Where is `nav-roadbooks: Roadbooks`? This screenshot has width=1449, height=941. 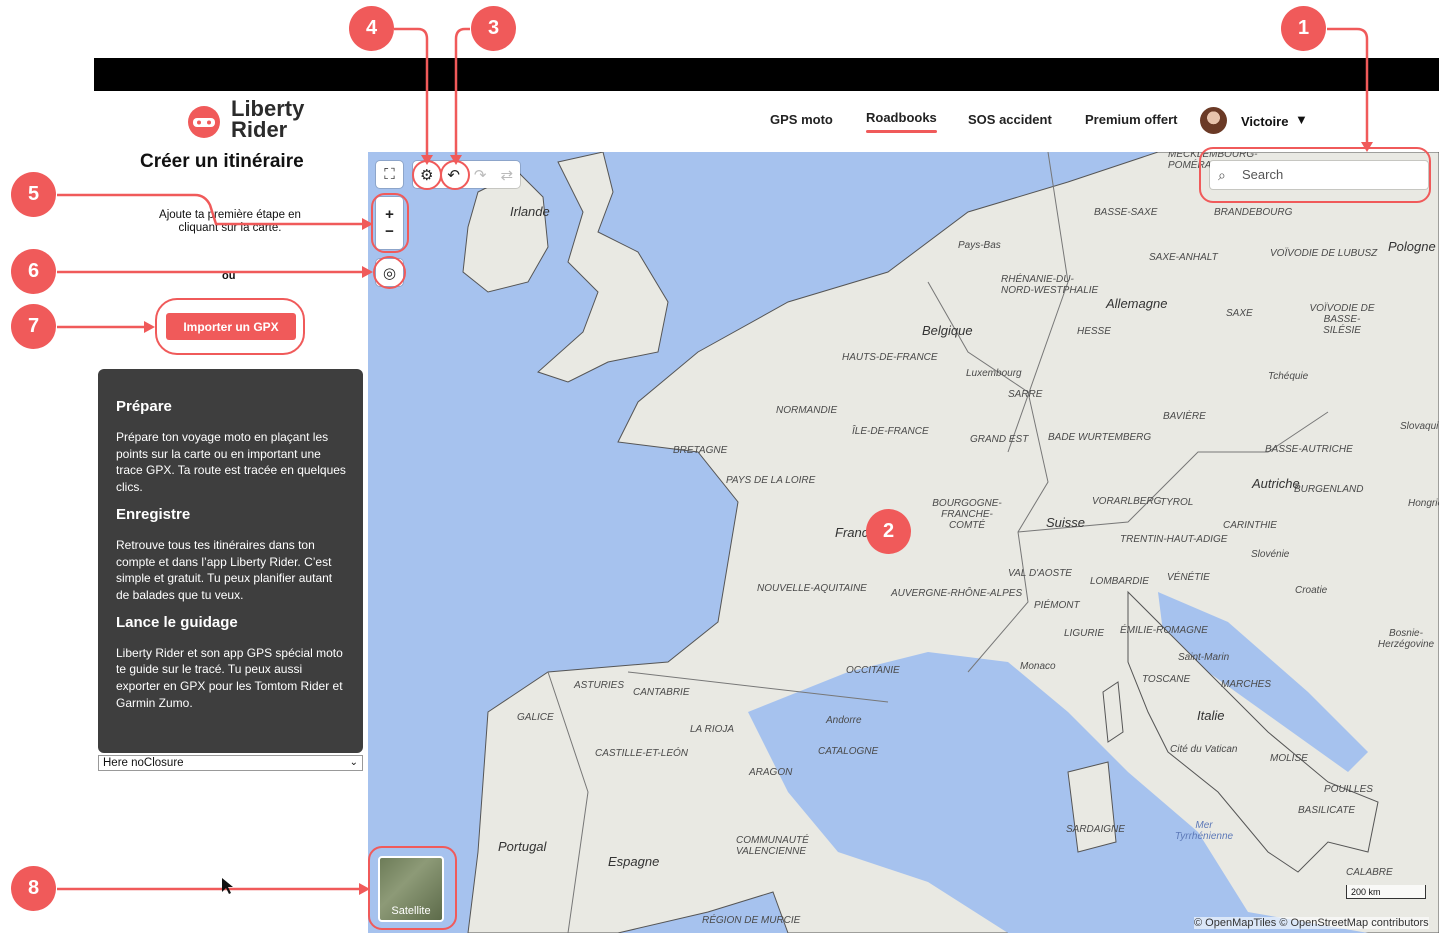
nav-roadbooks: Roadbooks is located at coordinates (901, 121).